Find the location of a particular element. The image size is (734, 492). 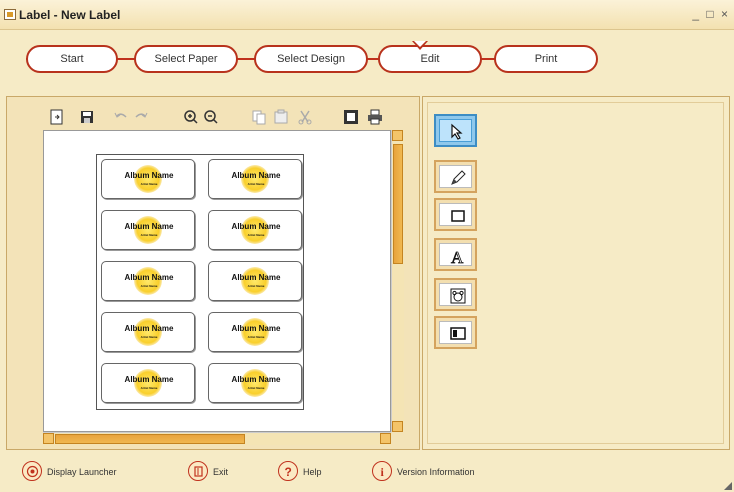

arrow-pointer-icon is located at coordinates (457, 131).